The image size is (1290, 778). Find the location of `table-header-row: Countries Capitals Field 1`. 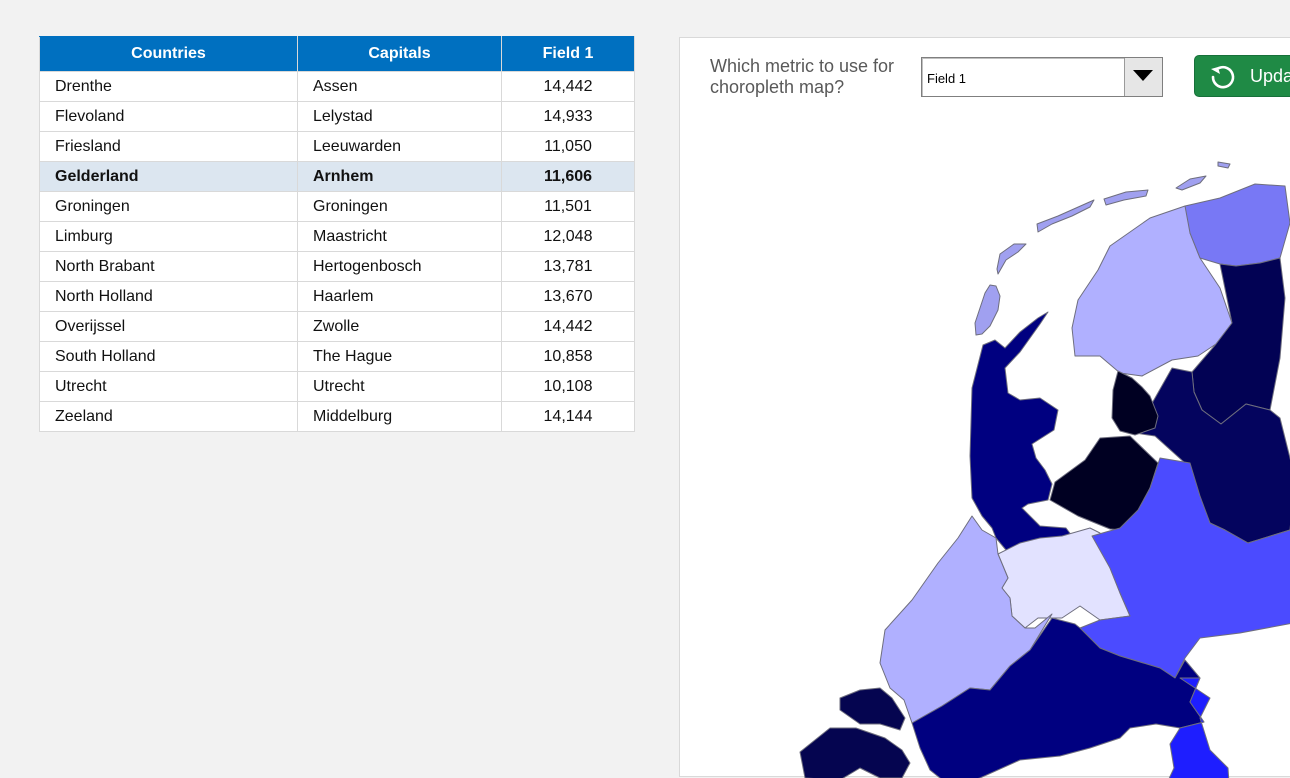

table-header-row: Countries Capitals Field 1 is located at coordinates (337, 54).